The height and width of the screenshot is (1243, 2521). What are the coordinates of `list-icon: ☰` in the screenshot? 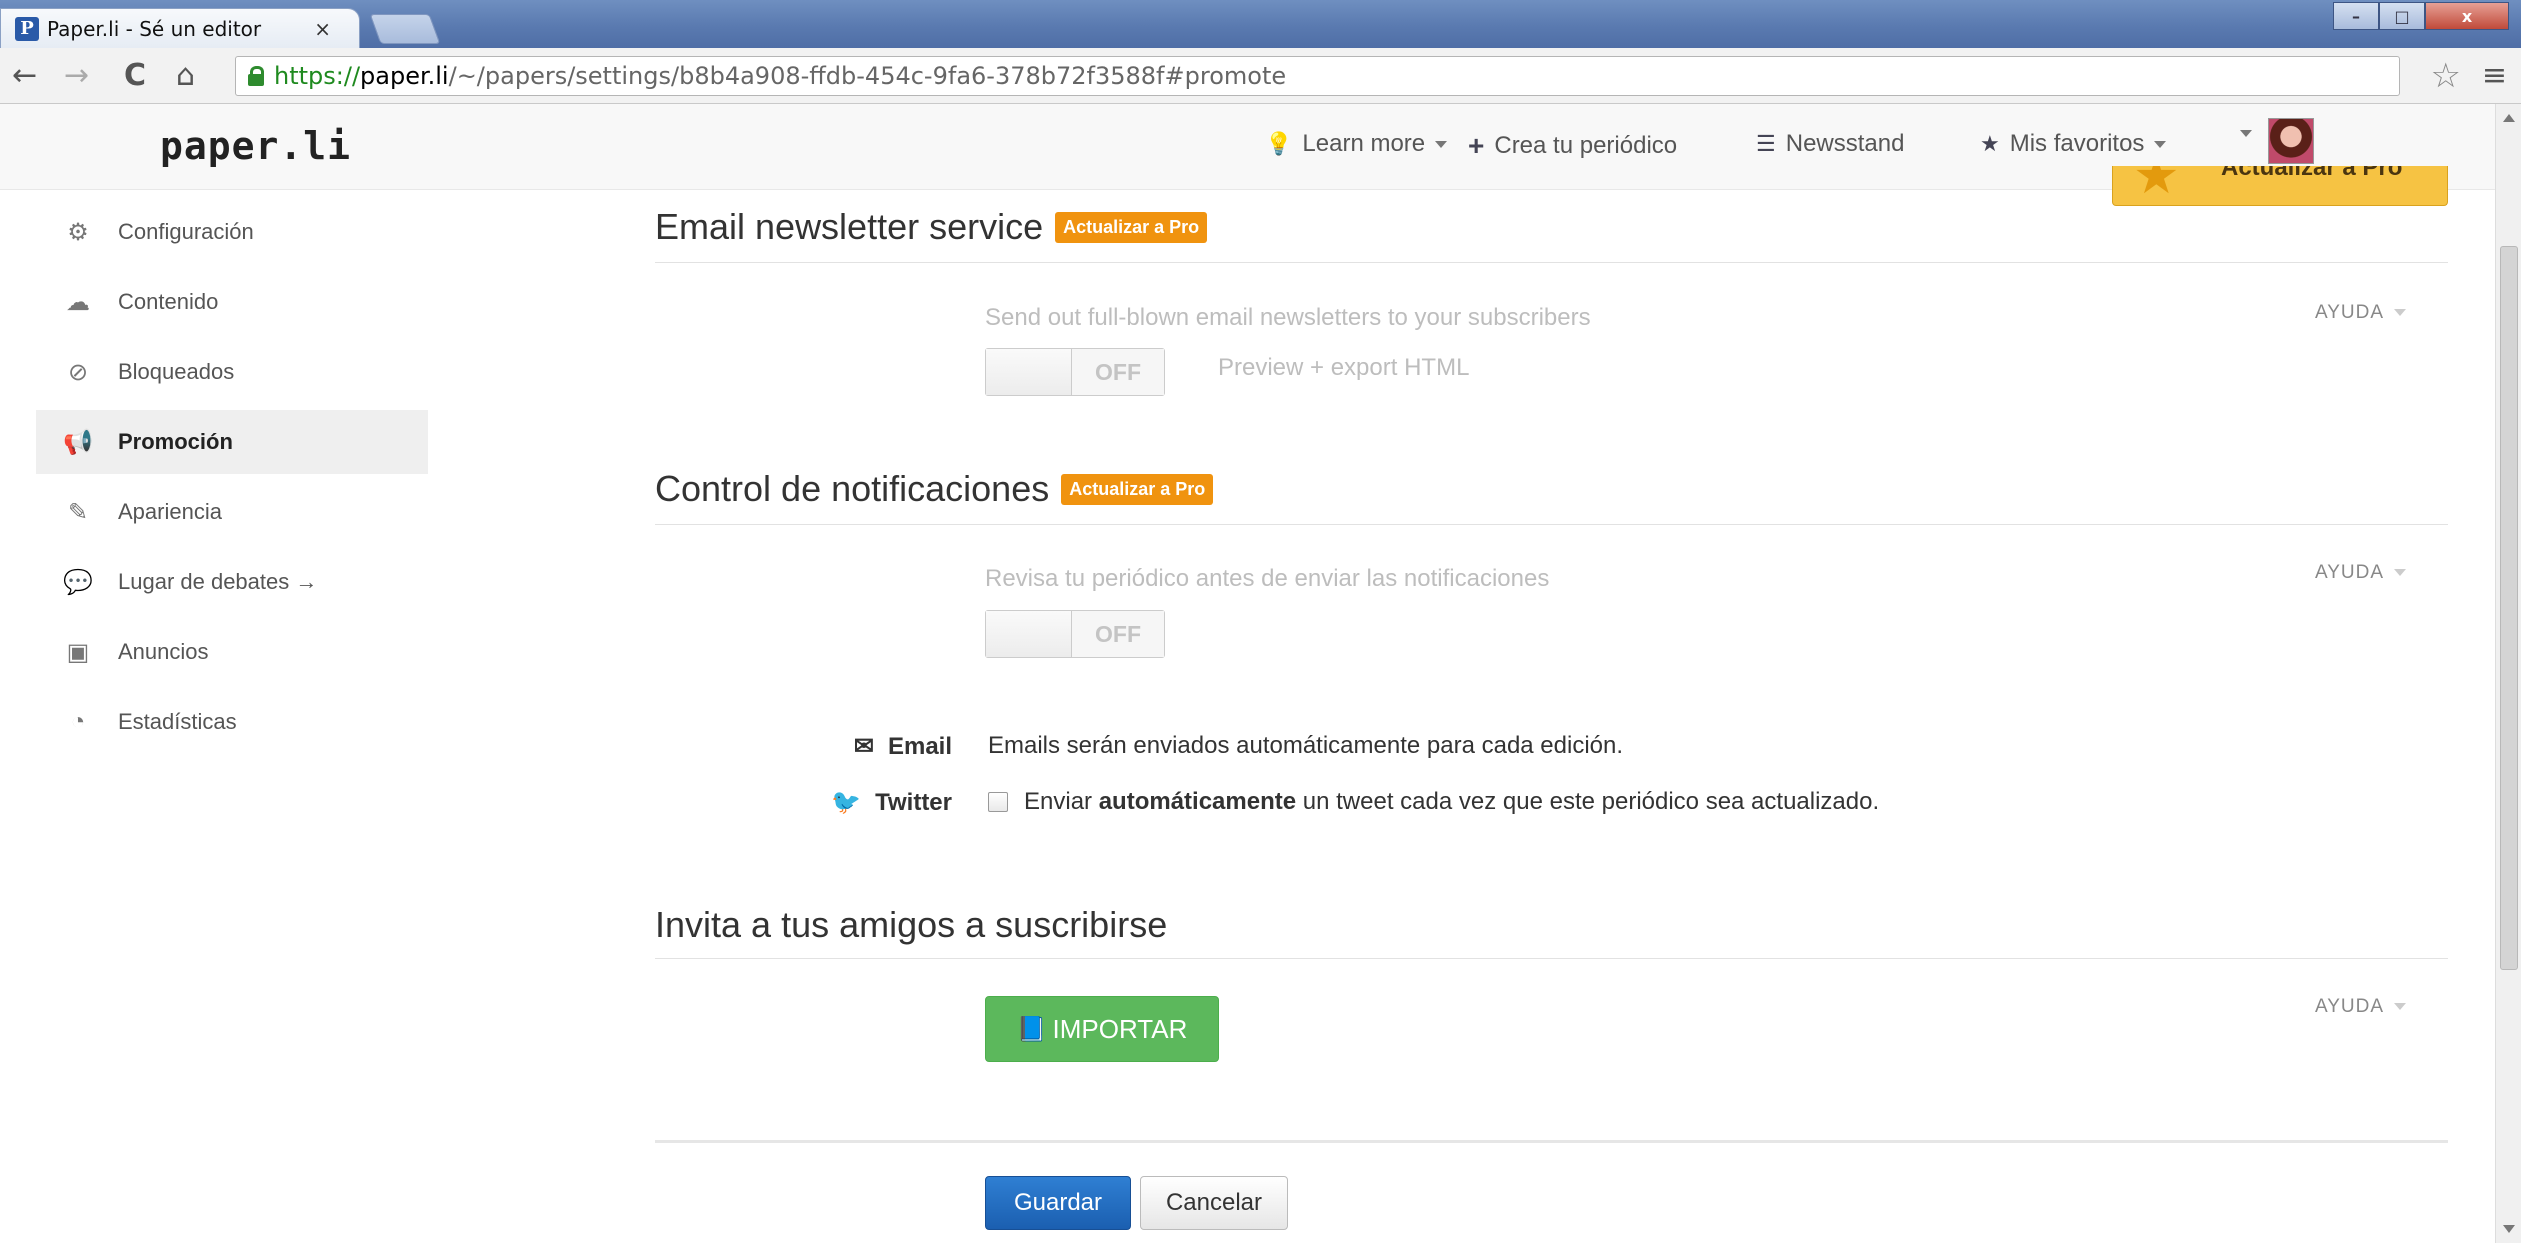 It's located at (1766, 143).